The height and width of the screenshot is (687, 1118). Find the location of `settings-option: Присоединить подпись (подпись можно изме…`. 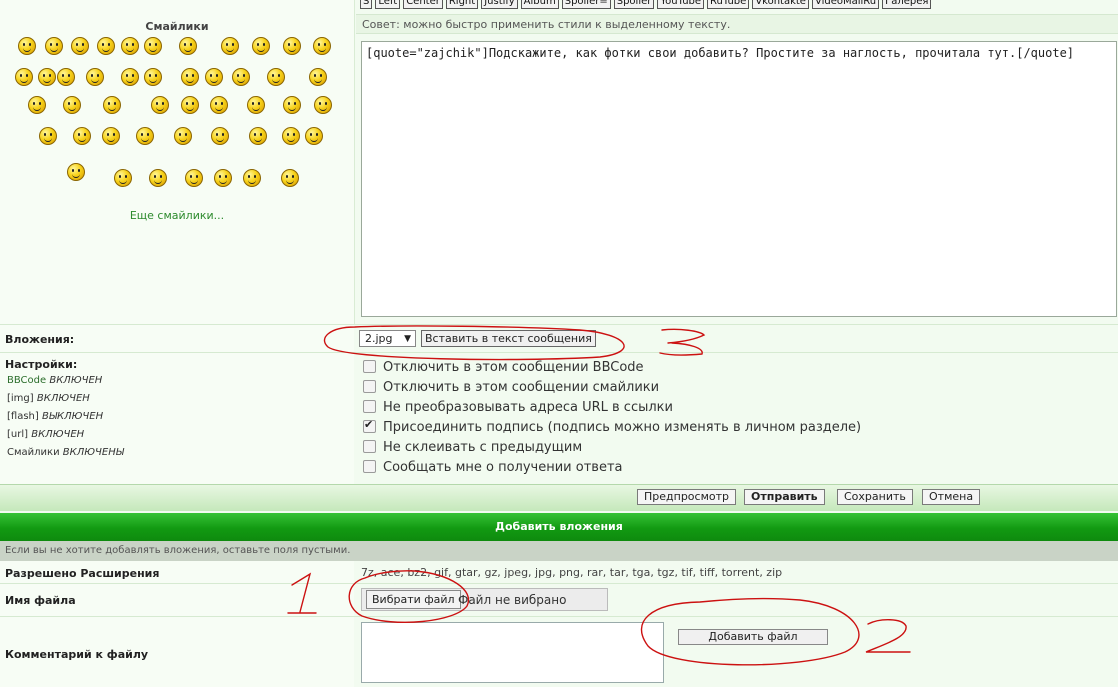

settings-option: Присоединить подпись (подпись можно изме… is located at coordinates (612, 426).